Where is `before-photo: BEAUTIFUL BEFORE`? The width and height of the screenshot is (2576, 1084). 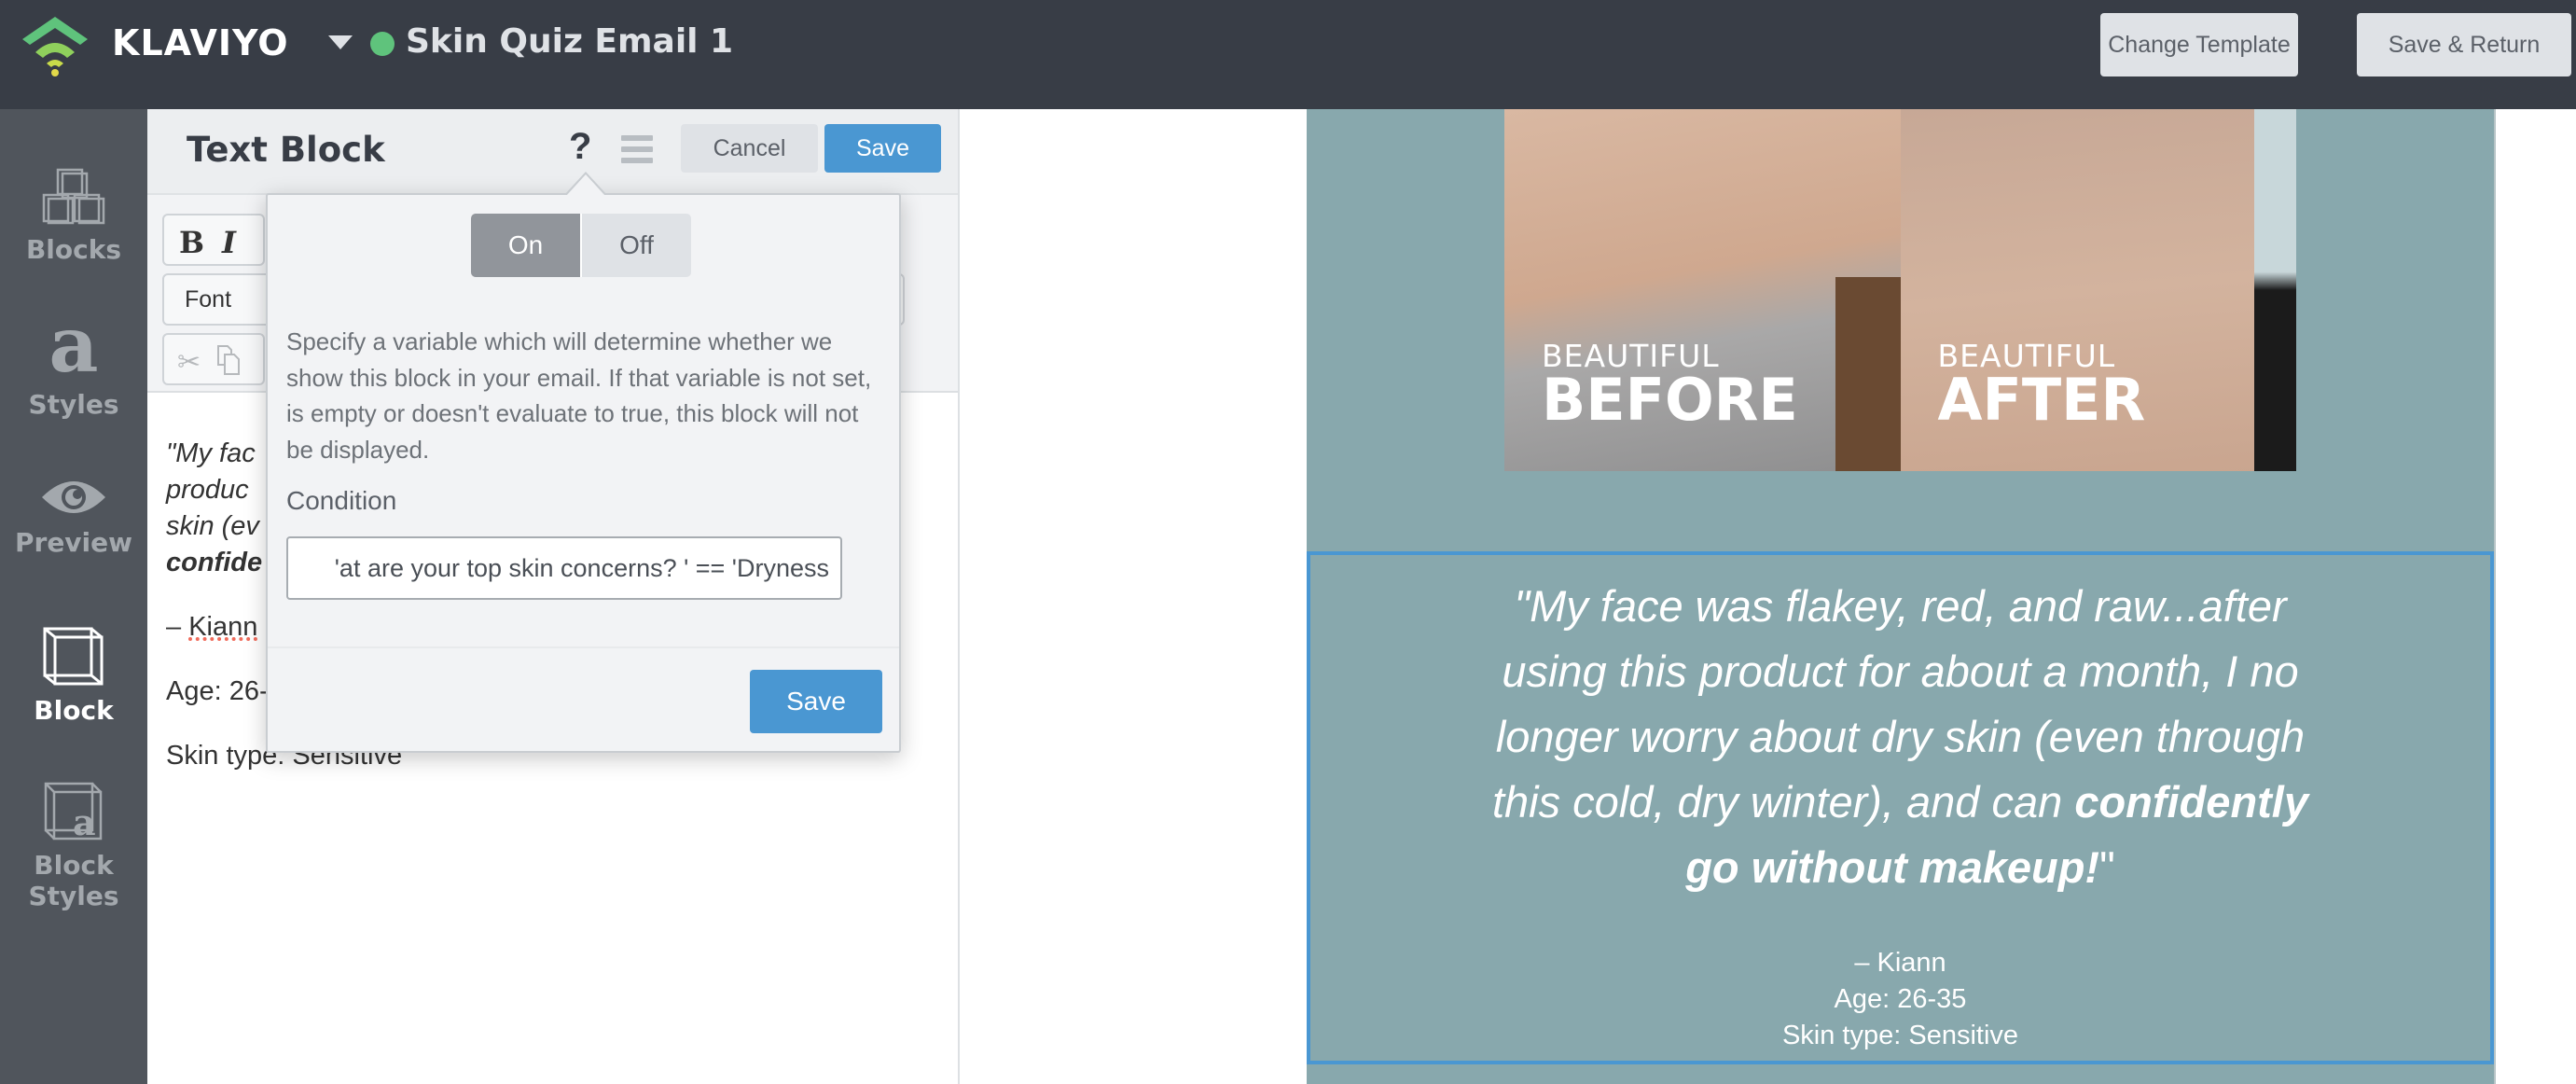 before-photo: BEAUTIFUL BEFORE is located at coordinates (1702, 290).